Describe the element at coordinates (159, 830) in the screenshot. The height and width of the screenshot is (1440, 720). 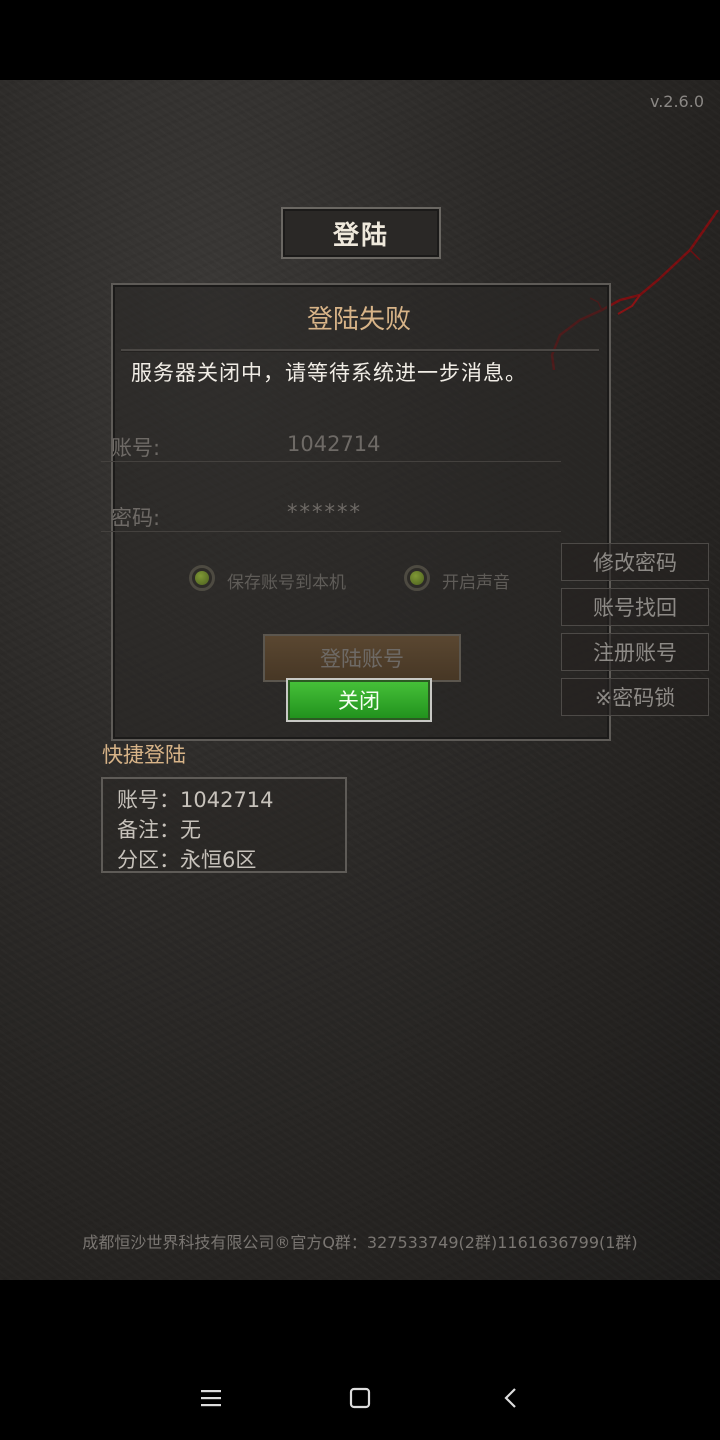
I see `quick-login-note: 备注：无` at that location.